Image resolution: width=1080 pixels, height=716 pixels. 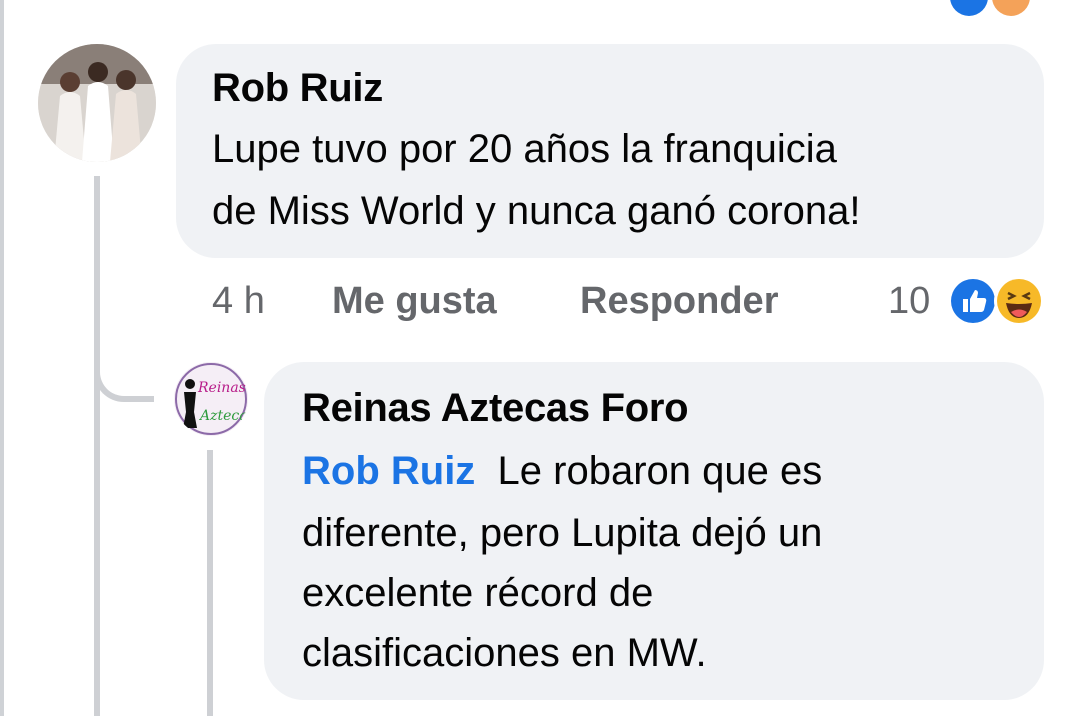 I want to click on reply-thread-line, so click(x=210, y=583).